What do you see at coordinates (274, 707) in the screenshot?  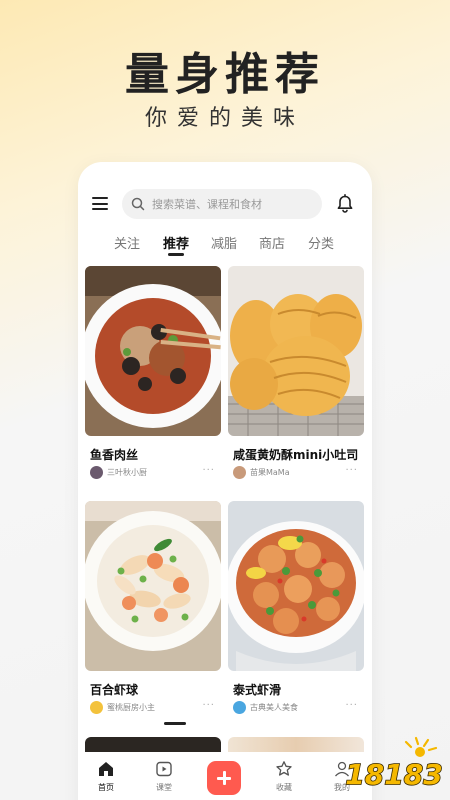 I see `author-name: 古典美人美食` at bounding box center [274, 707].